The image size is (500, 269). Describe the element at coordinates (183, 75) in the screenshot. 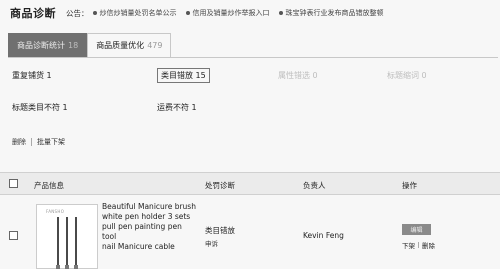

I see `filter-category-misplaced: 类目错放 15` at that location.